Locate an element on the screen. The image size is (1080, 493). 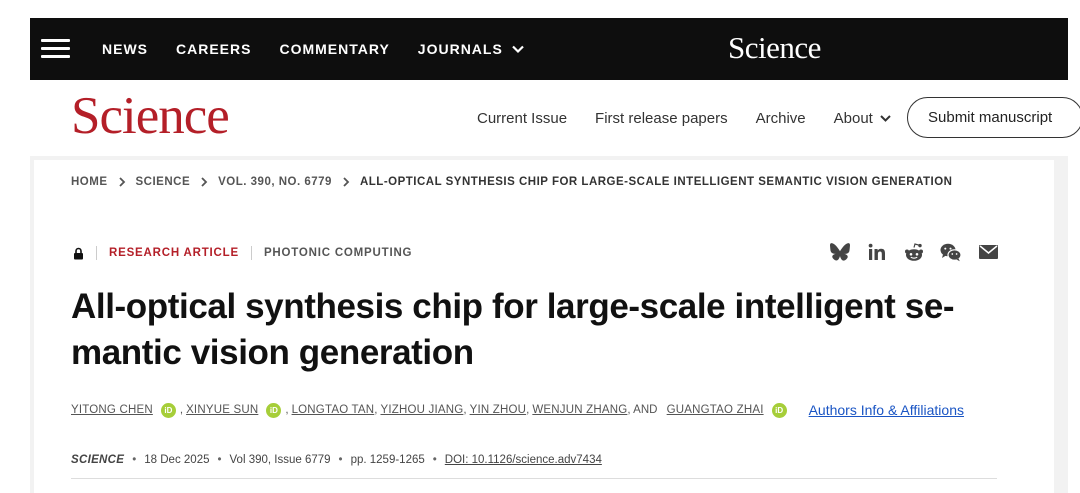
author-name: Wenjun Zhang is located at coordinates (579, 410).